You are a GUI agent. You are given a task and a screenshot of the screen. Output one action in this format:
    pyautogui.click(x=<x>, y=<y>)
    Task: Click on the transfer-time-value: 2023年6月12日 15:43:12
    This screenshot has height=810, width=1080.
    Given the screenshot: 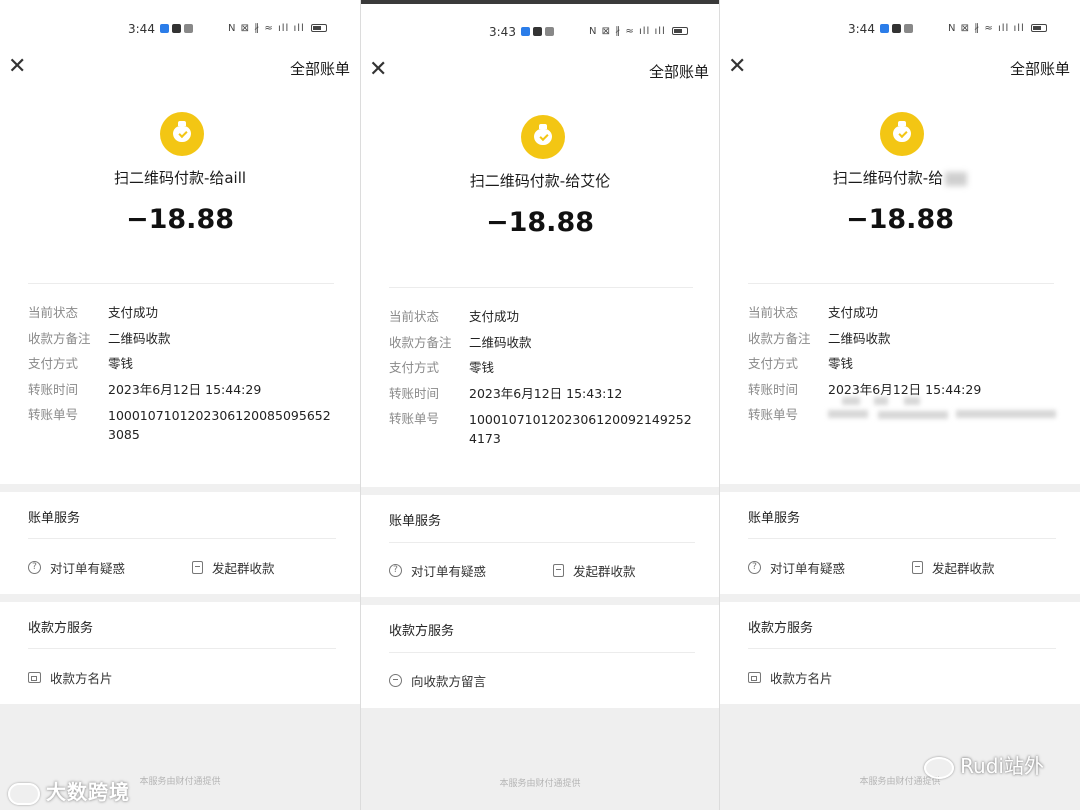 What is the action you would take?
    pyautogui.click(x=546, y=393)
    